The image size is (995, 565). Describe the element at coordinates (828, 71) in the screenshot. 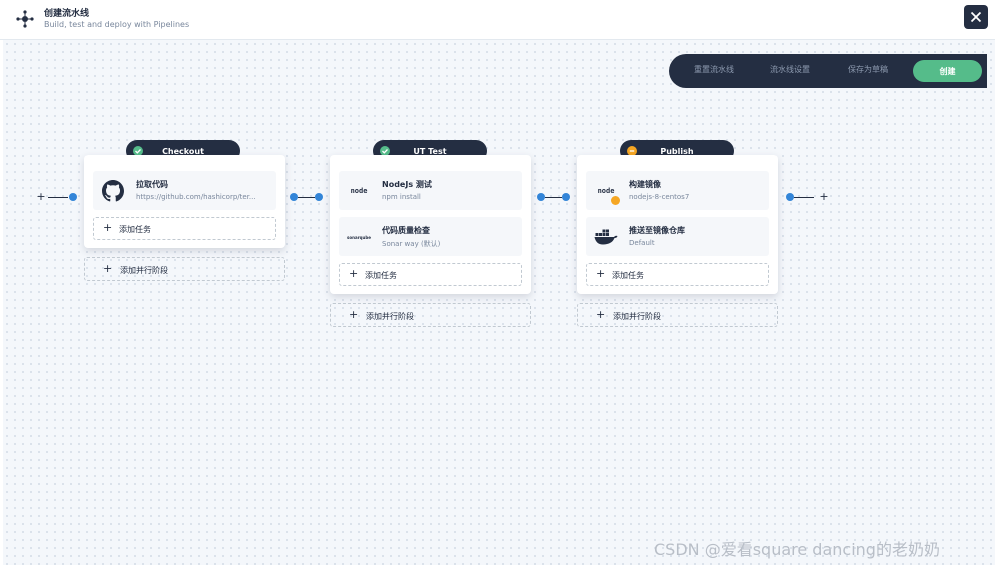

I see `pipeline-toolbar: 重置流水线 流水线设置 保存为草稿 创建` at that location.